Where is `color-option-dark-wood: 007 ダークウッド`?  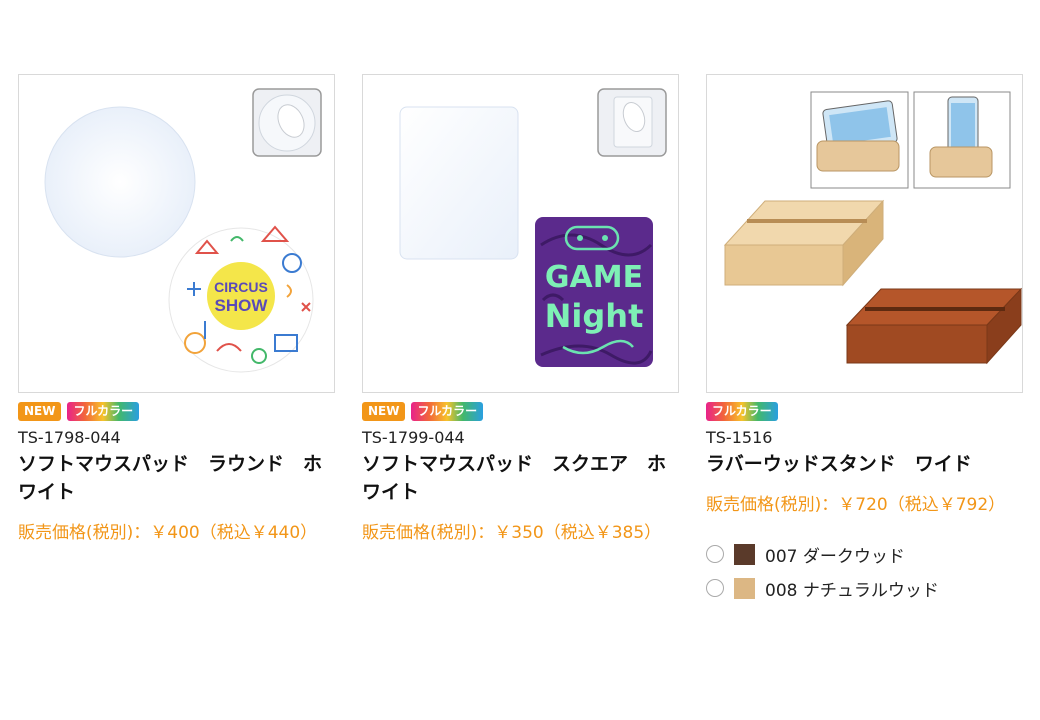 color-option-dark-wood: 007 ダークウッド is located at coordinates (864, 554).